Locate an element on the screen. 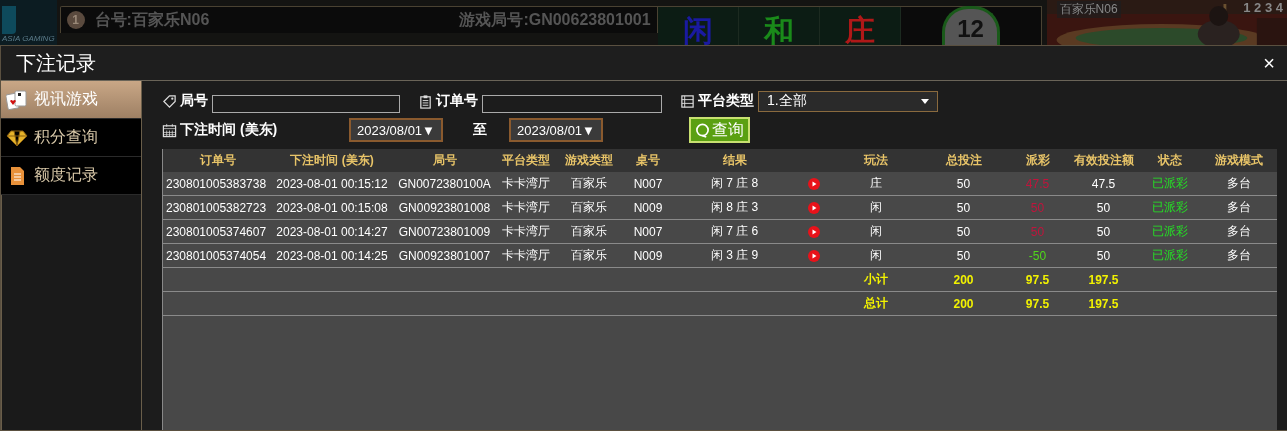 The width and height of the screenshot is (1287, 431). order-input is located at coordinates (572, 103).